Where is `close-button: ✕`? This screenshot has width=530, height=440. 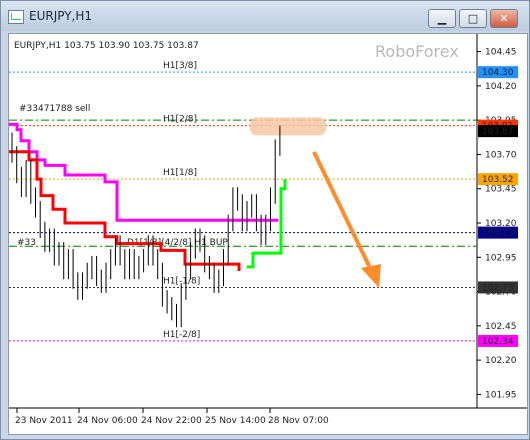
close-button: ✕ is located at coordinates (504, 18).